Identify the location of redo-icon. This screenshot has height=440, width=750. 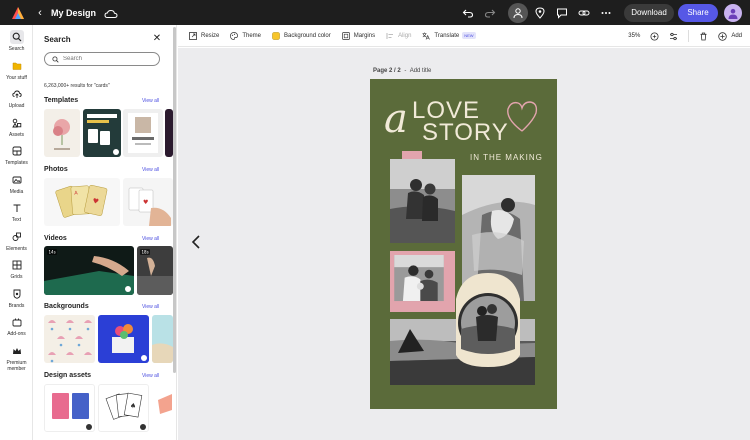
(490, 13).